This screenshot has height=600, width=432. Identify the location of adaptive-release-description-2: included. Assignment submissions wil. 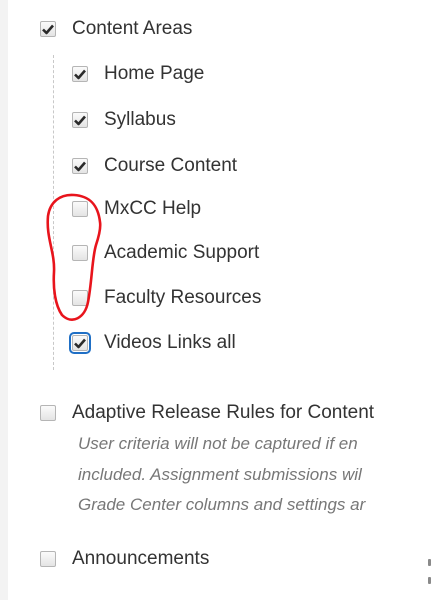
(220, 474).